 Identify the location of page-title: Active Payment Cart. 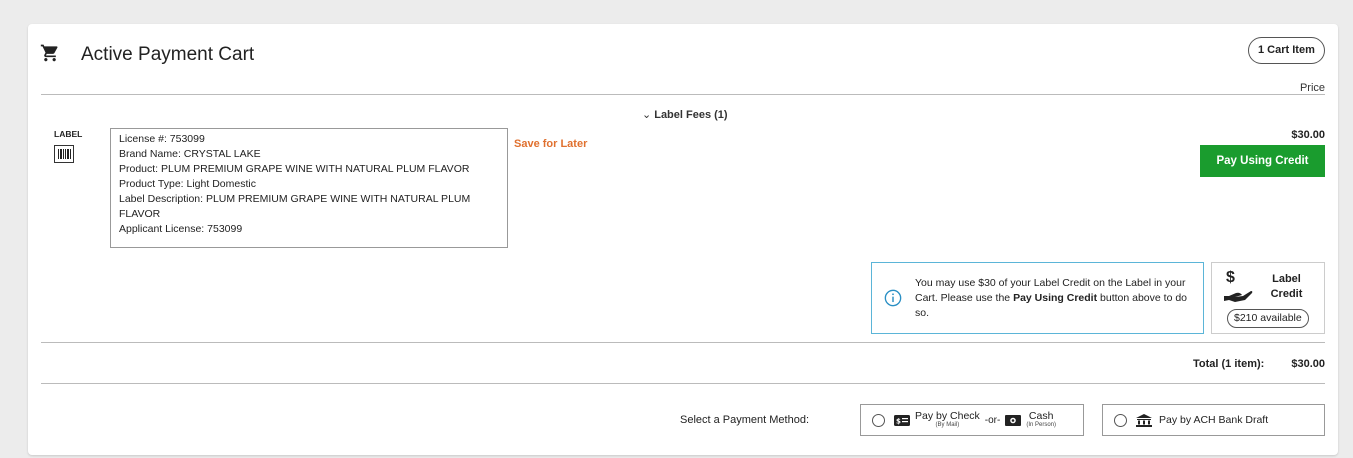
(168, 54).